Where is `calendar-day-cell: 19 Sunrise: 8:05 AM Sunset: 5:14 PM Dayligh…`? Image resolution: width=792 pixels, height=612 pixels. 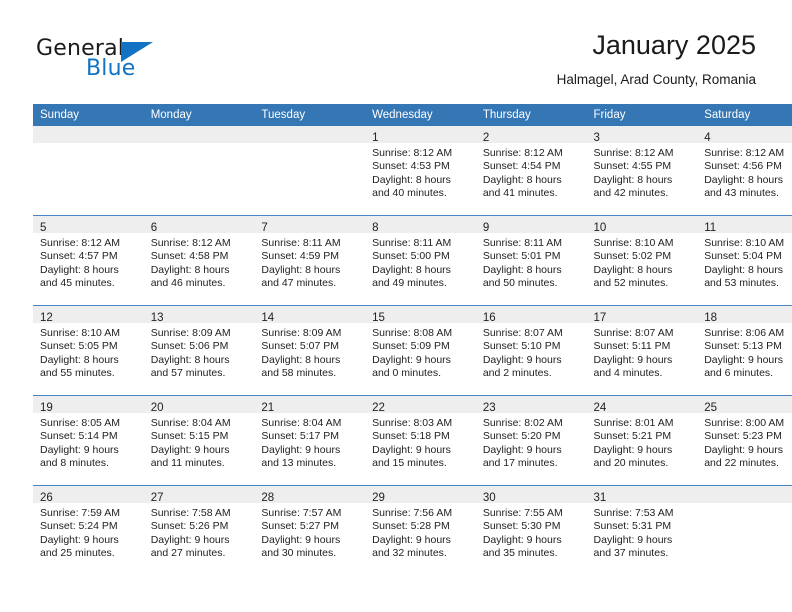
calendar-day-cell: 19 Sunrise: 8:05 AM Sunset: 5:14 PM Dayligh… is located at coordinates (88, 440).